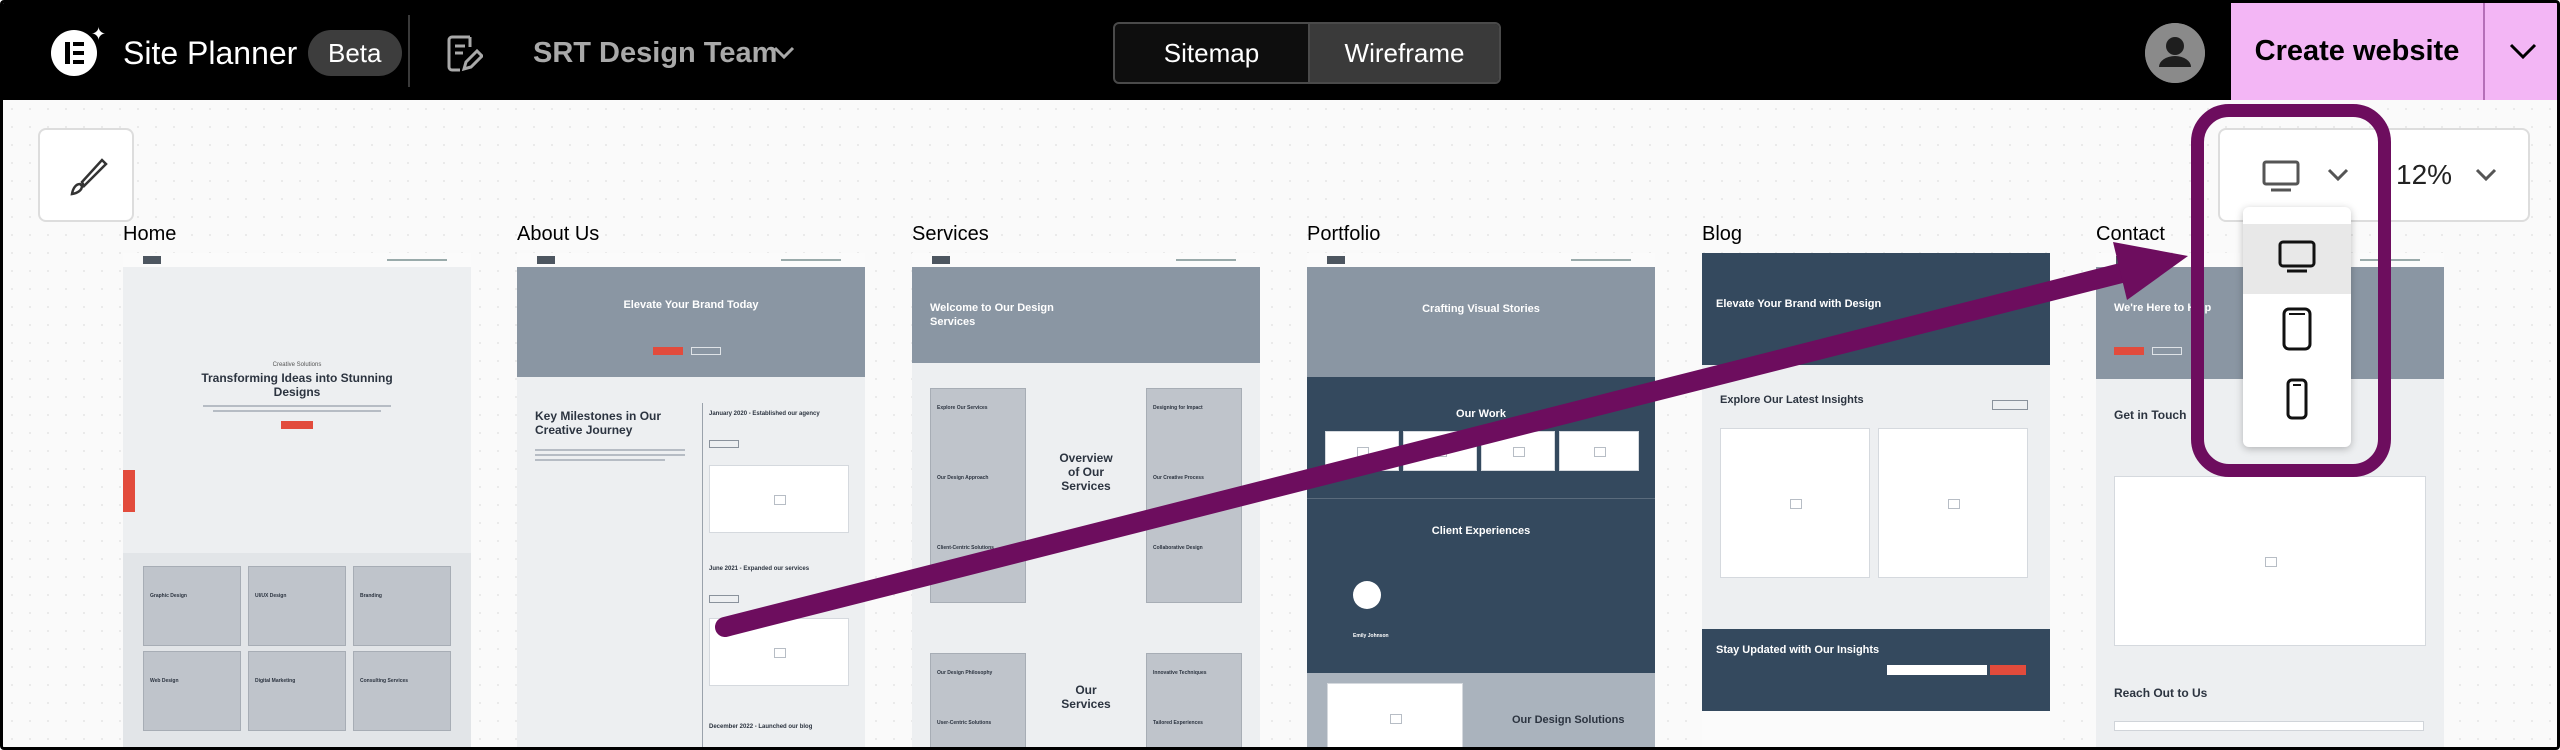  I want to click on workspace-selector: SRT Design Team, so click(655, 53).